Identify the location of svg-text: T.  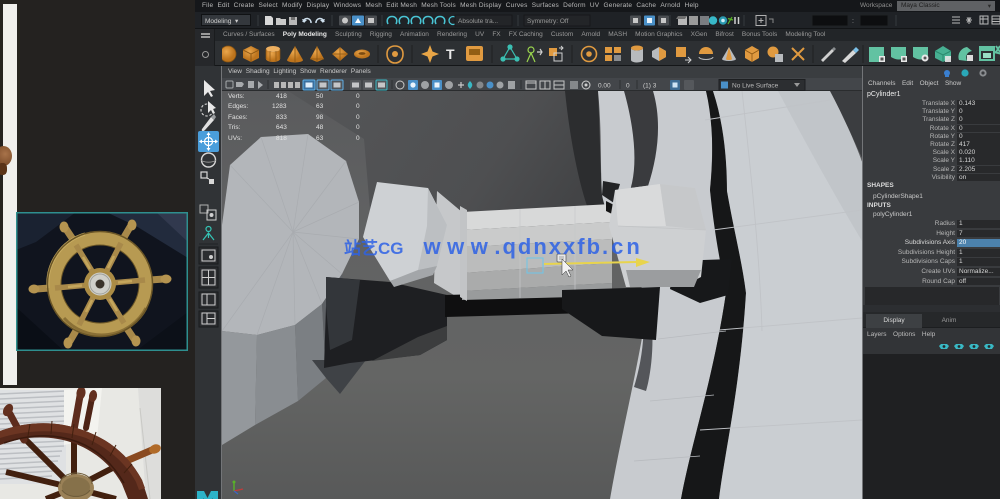
(450, 54).